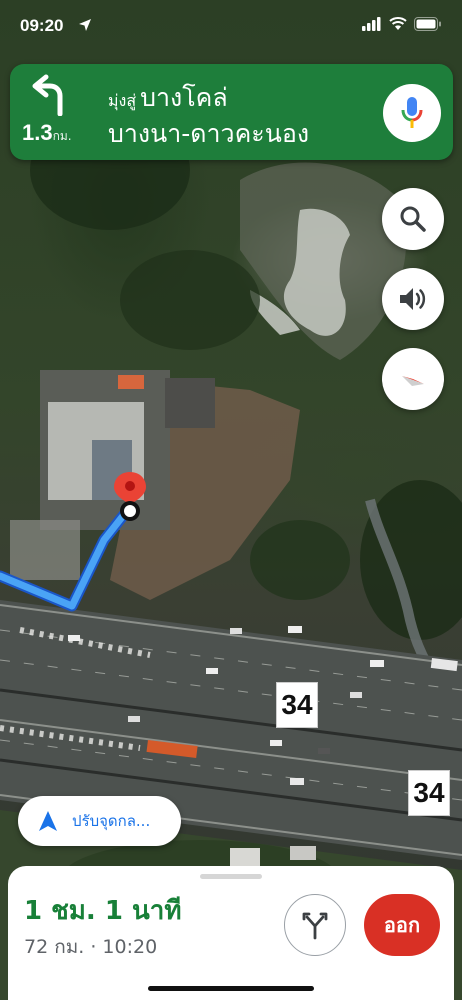 The width and height of the screenshot is (462, 1000). I want to click on compass-button, so click(413, 379).